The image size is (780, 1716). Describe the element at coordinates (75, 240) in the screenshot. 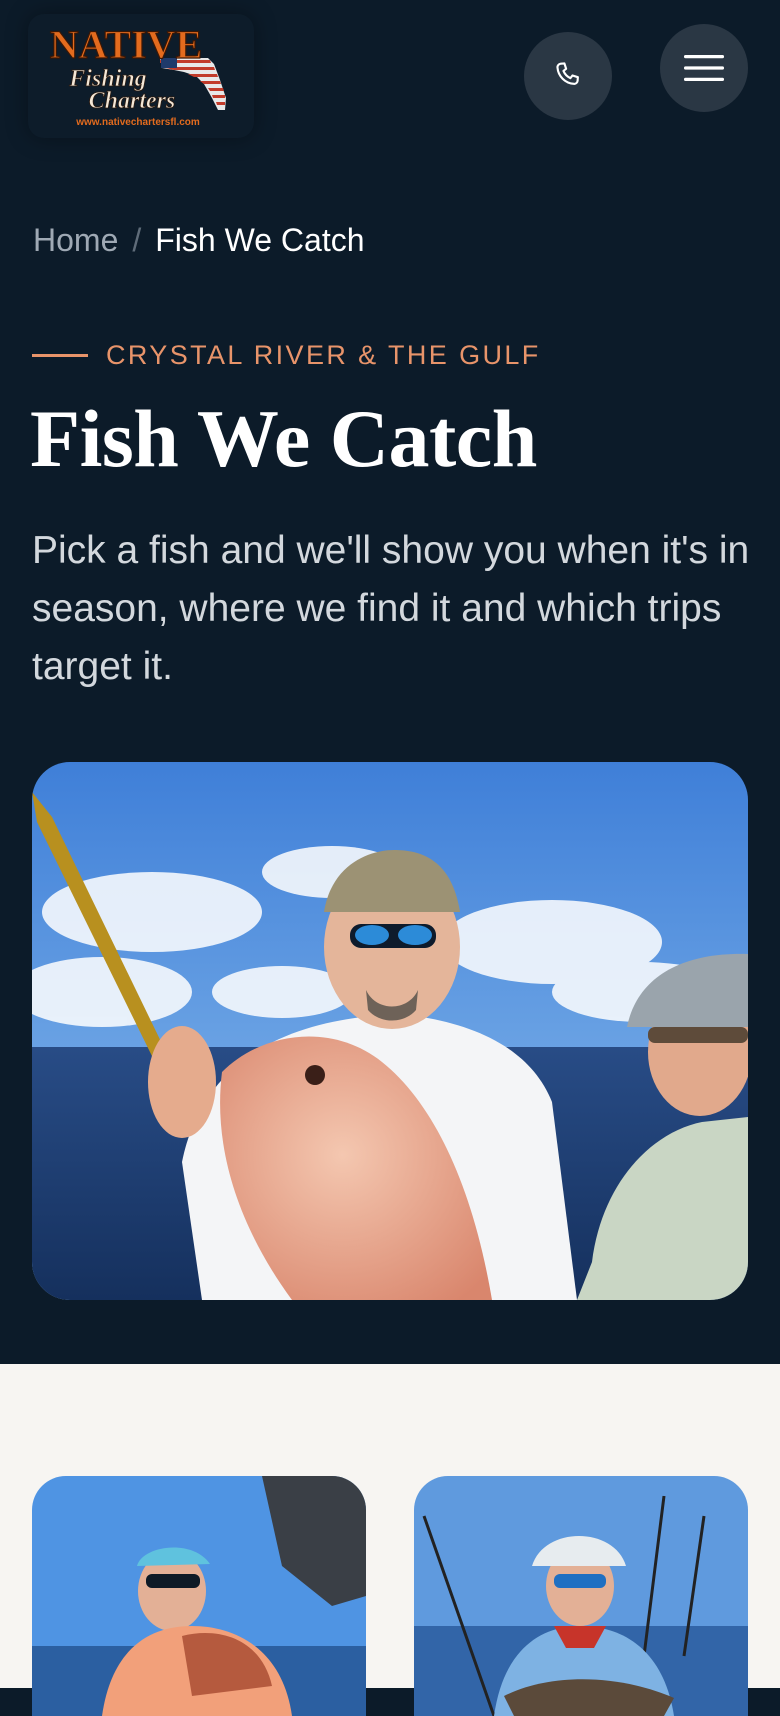

I see `breadcrumb-home-link: Home` at that location.